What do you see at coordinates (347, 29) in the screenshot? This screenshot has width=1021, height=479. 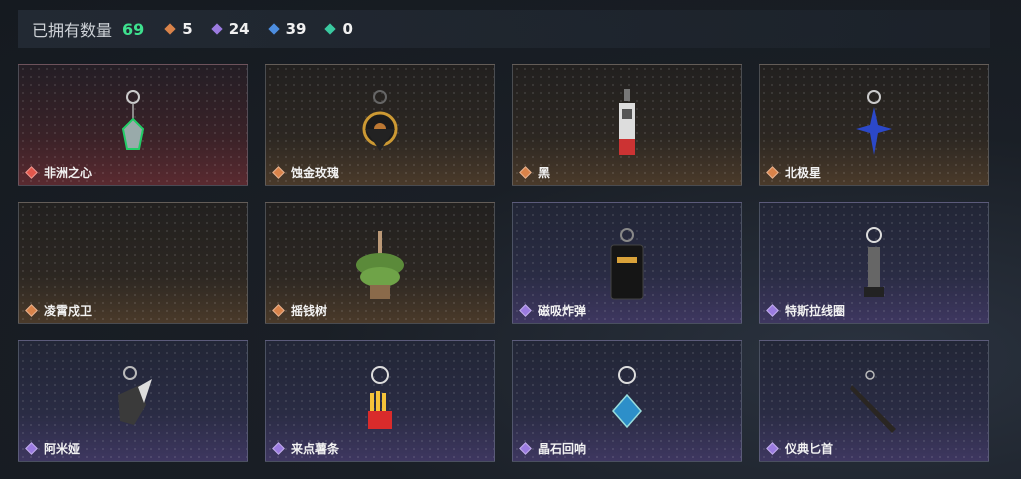 I see `stat-green-value: 0` at bounding box center [347, 29].